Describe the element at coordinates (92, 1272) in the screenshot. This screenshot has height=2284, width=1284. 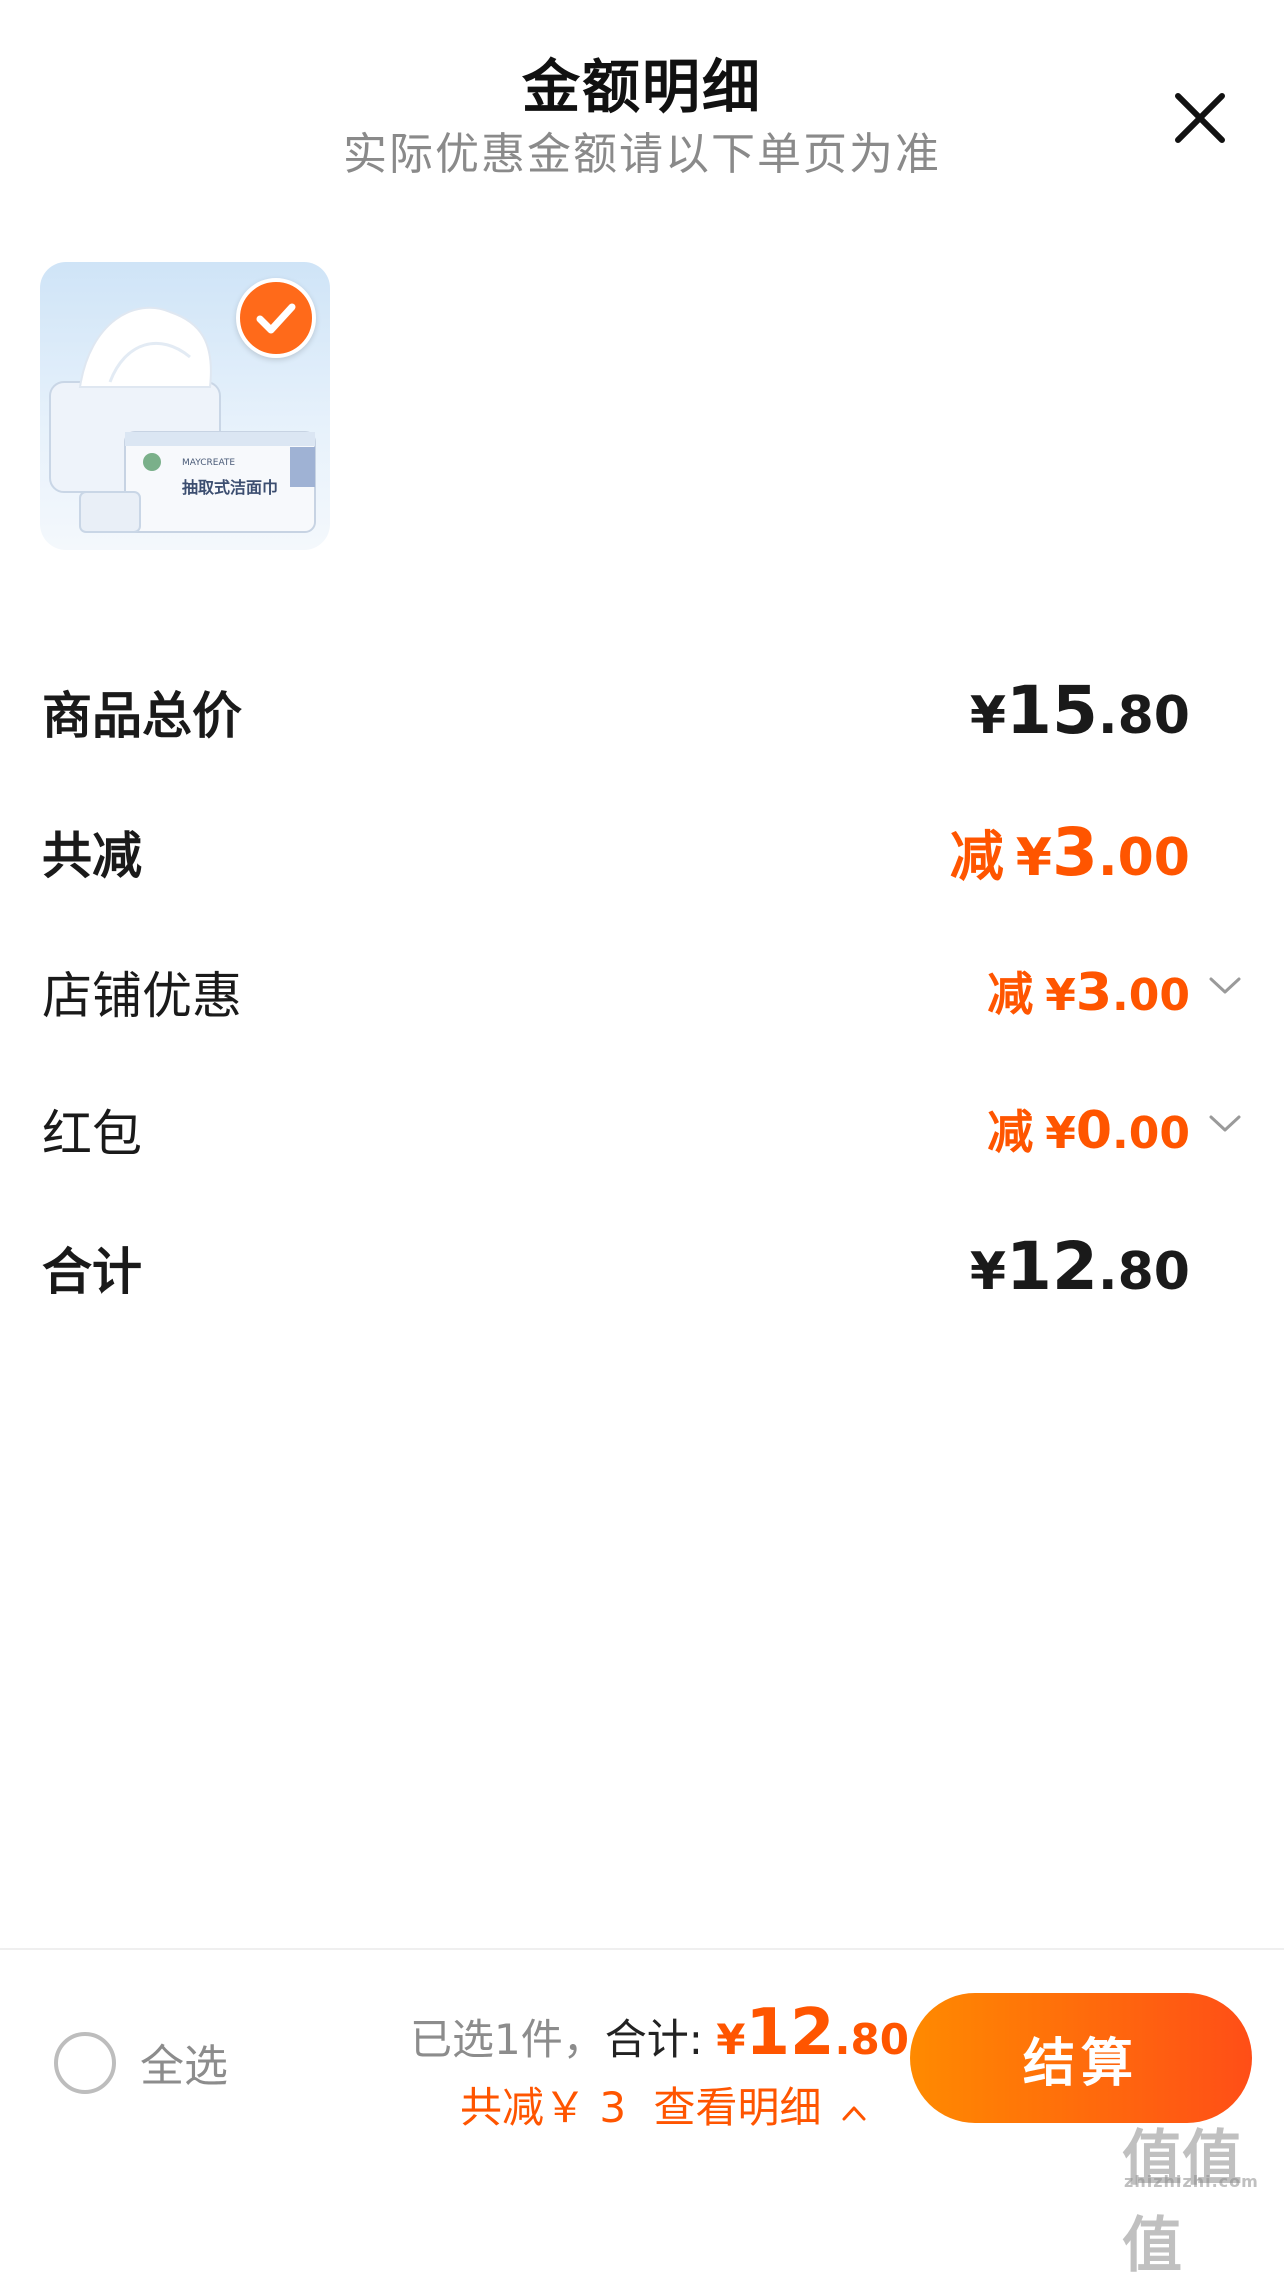
I see `grand-total-label: 合计` at that location.